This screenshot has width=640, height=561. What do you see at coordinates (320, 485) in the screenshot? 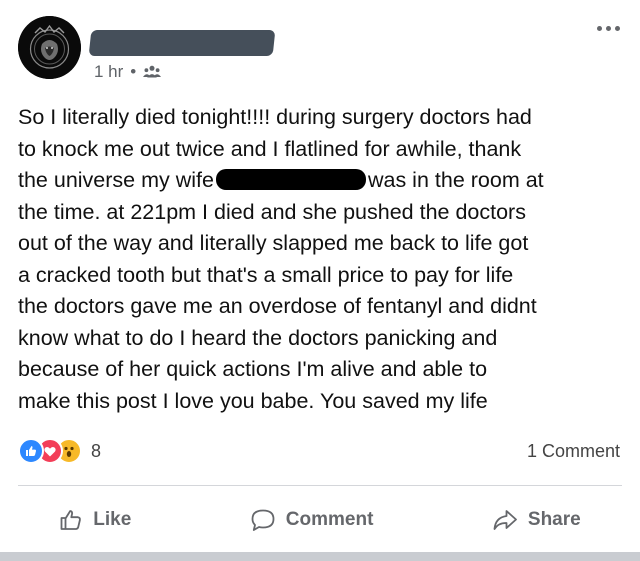
I see `divider` at bounding box center [320, 485].